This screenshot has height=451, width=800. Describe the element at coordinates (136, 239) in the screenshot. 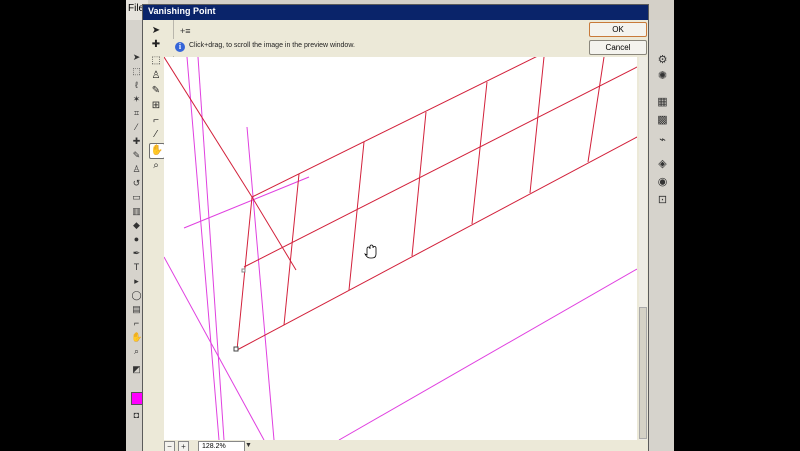

I see `dodge-icon: ●` at that location.